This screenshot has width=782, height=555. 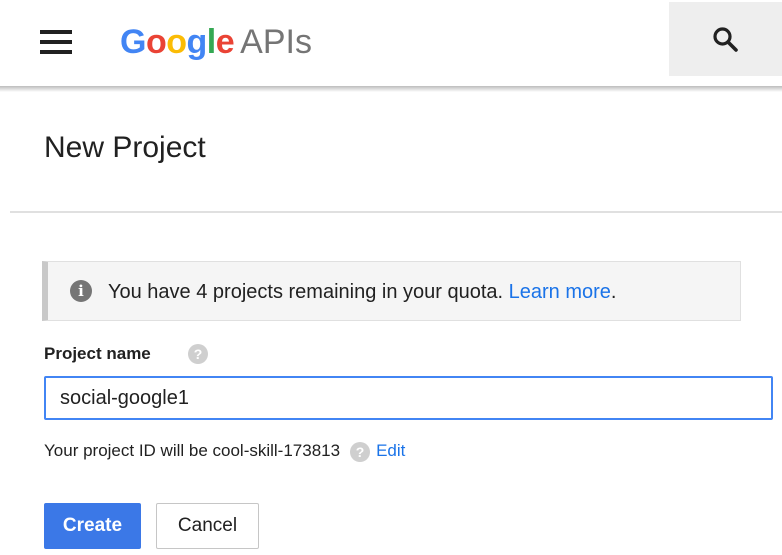 What do you see at coordinates (81, 291) in the screenshot?
I see `info-icon: i` at bounding box center [81, 291].